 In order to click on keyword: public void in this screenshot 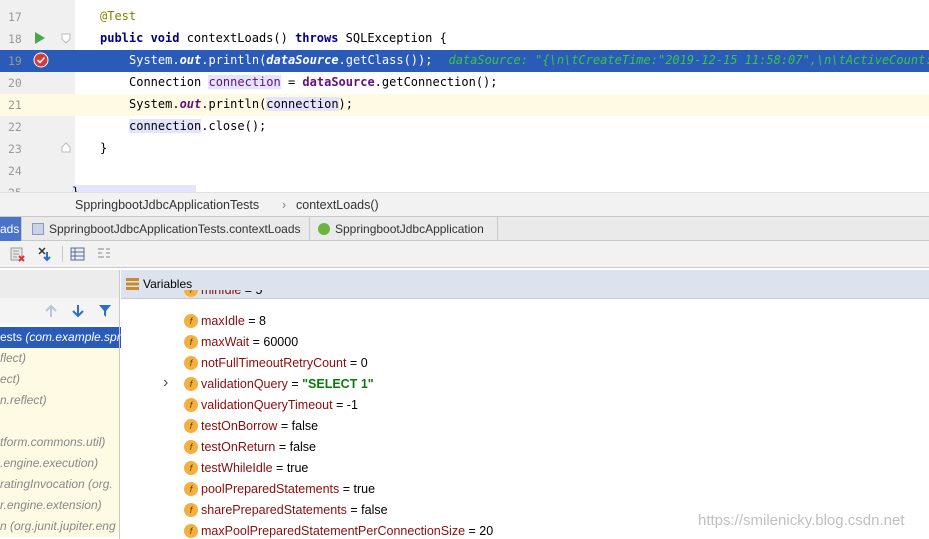, I will do `click(140, 38)`.